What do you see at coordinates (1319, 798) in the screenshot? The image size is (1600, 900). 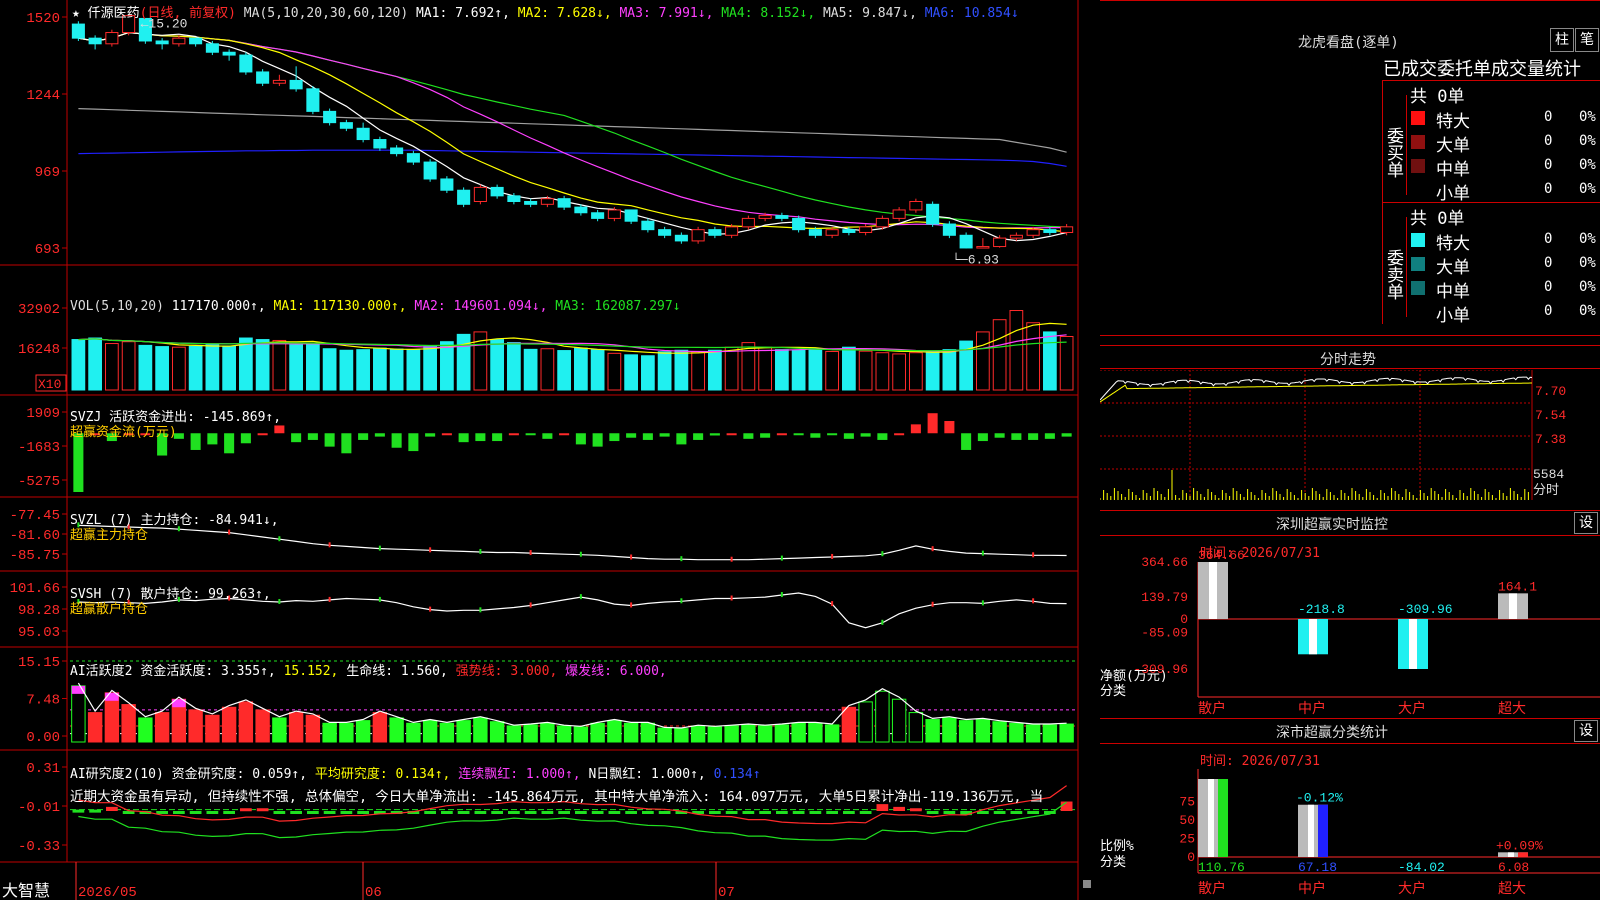 I see `classify-pct-label: -0.12%` at bounding box center [1319, 798].